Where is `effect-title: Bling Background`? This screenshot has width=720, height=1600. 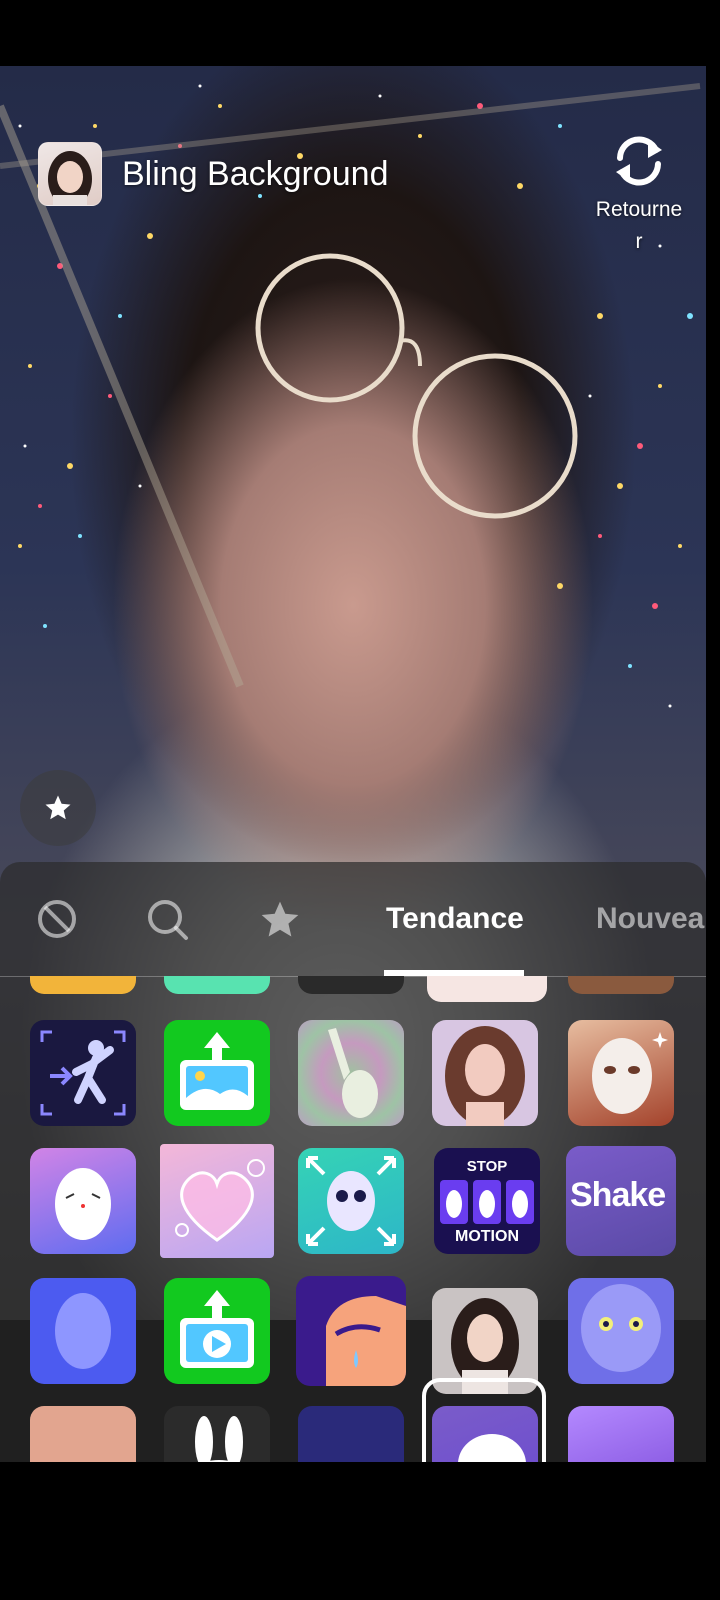
effect-title: Bling Background is located at coordinates (255, 173).